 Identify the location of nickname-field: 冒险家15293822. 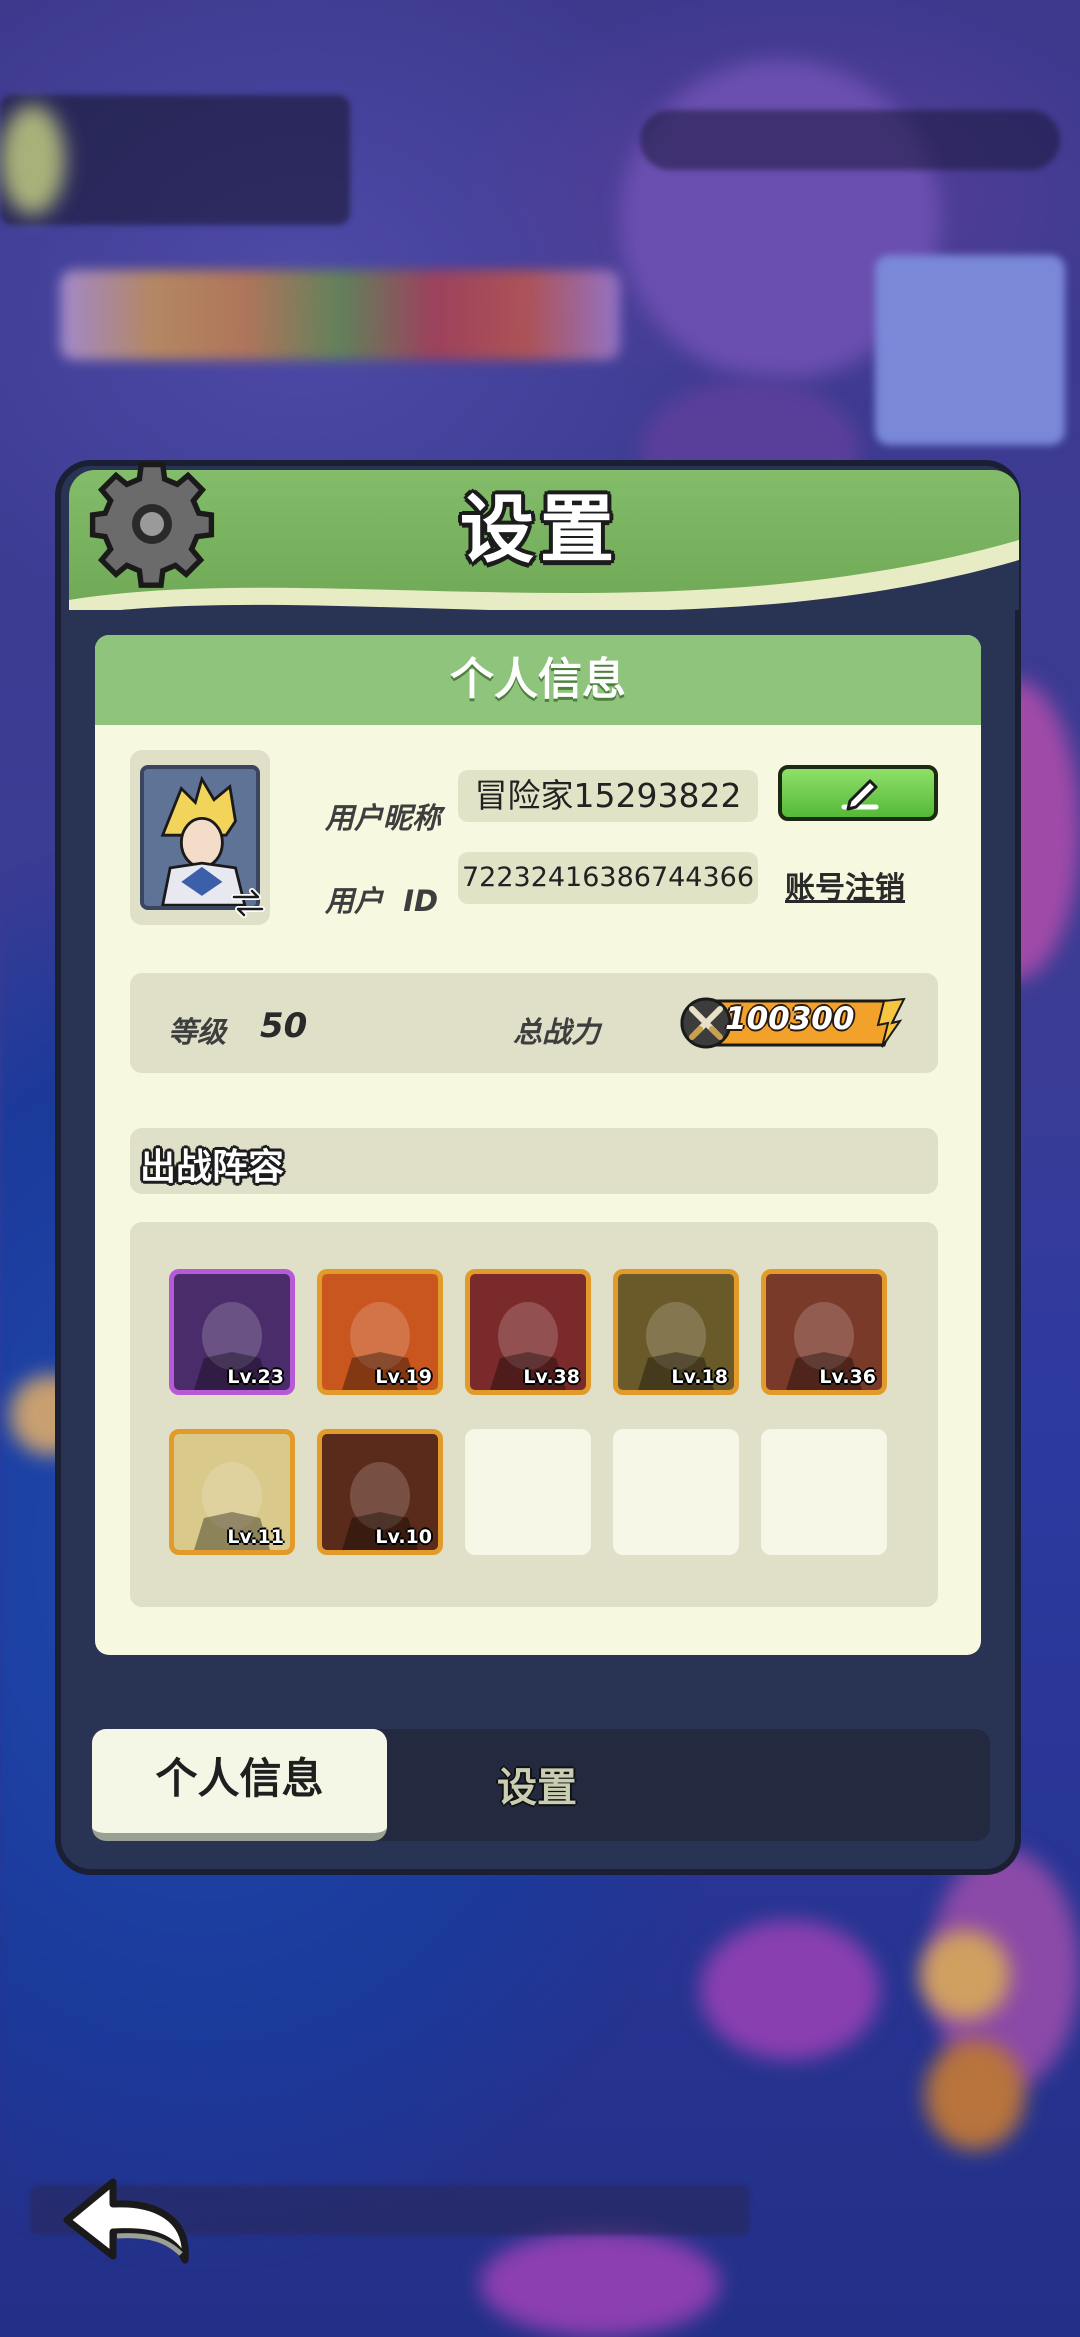
(608, 796).